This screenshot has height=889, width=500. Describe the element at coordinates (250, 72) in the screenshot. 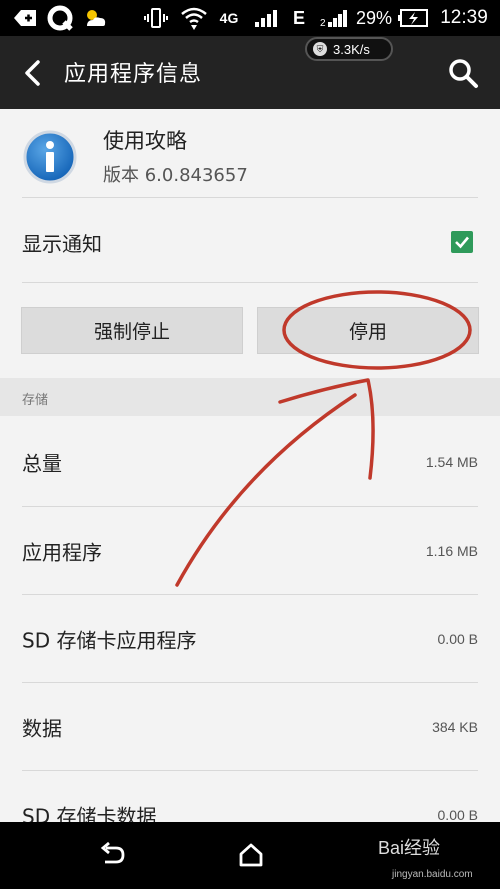

I see `action-bar: 应用程序信息` at that location.